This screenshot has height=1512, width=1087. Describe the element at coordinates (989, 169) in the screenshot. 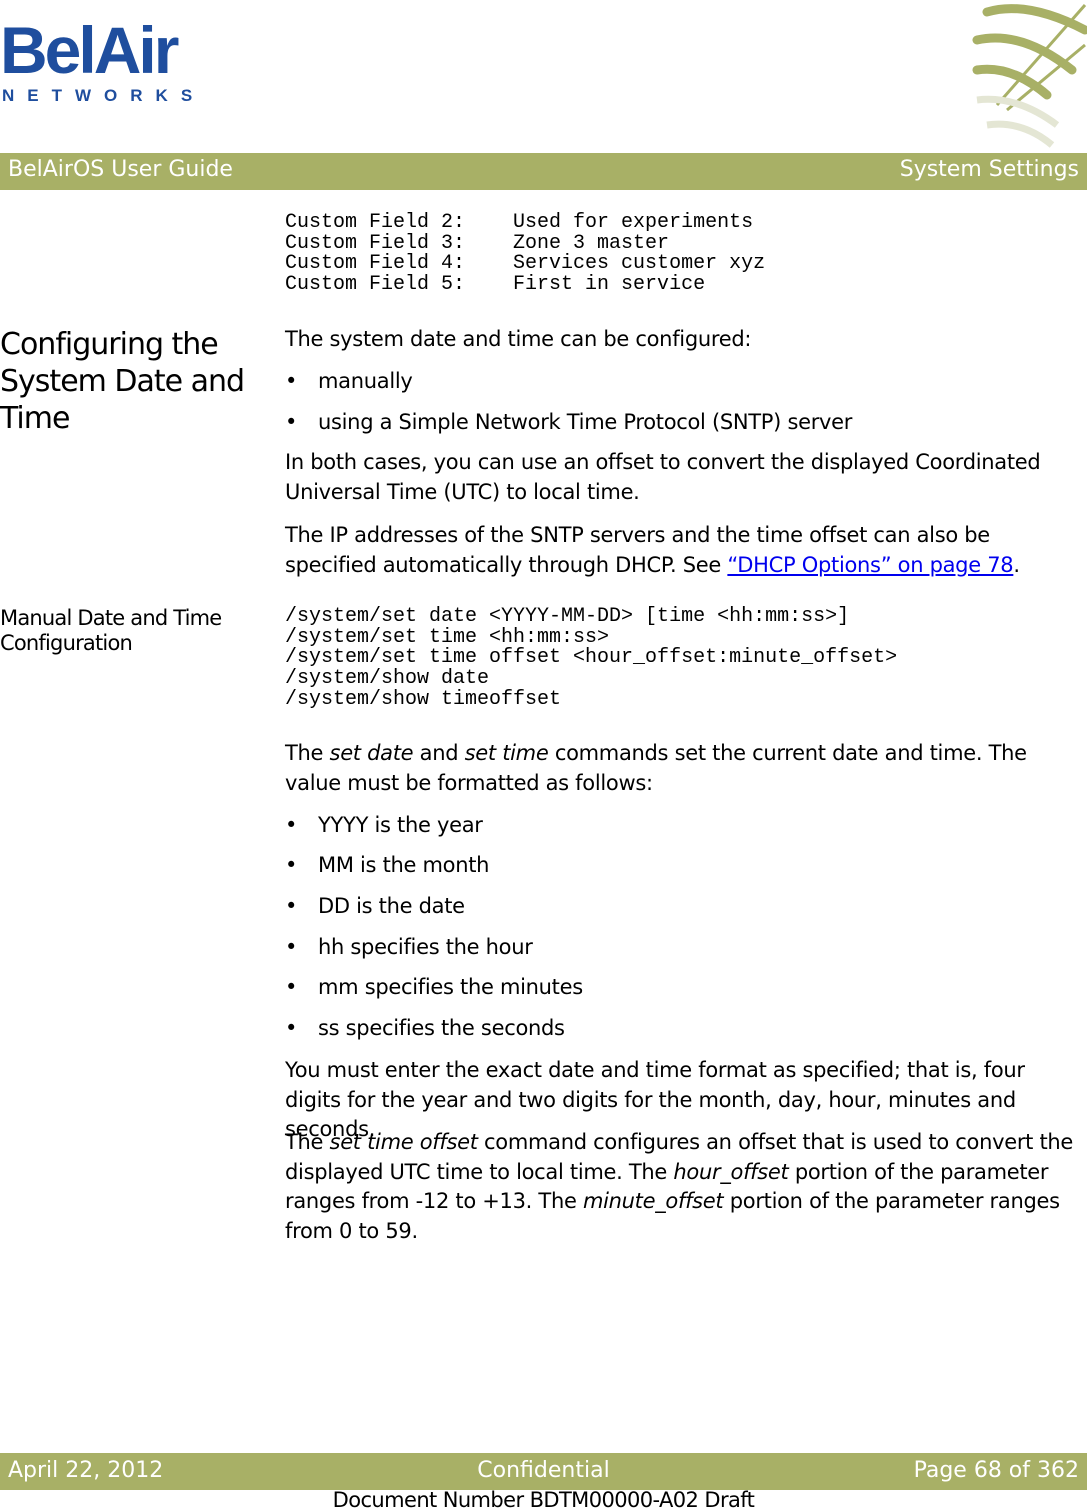

I see `chapter-title: System Settings` at that location.